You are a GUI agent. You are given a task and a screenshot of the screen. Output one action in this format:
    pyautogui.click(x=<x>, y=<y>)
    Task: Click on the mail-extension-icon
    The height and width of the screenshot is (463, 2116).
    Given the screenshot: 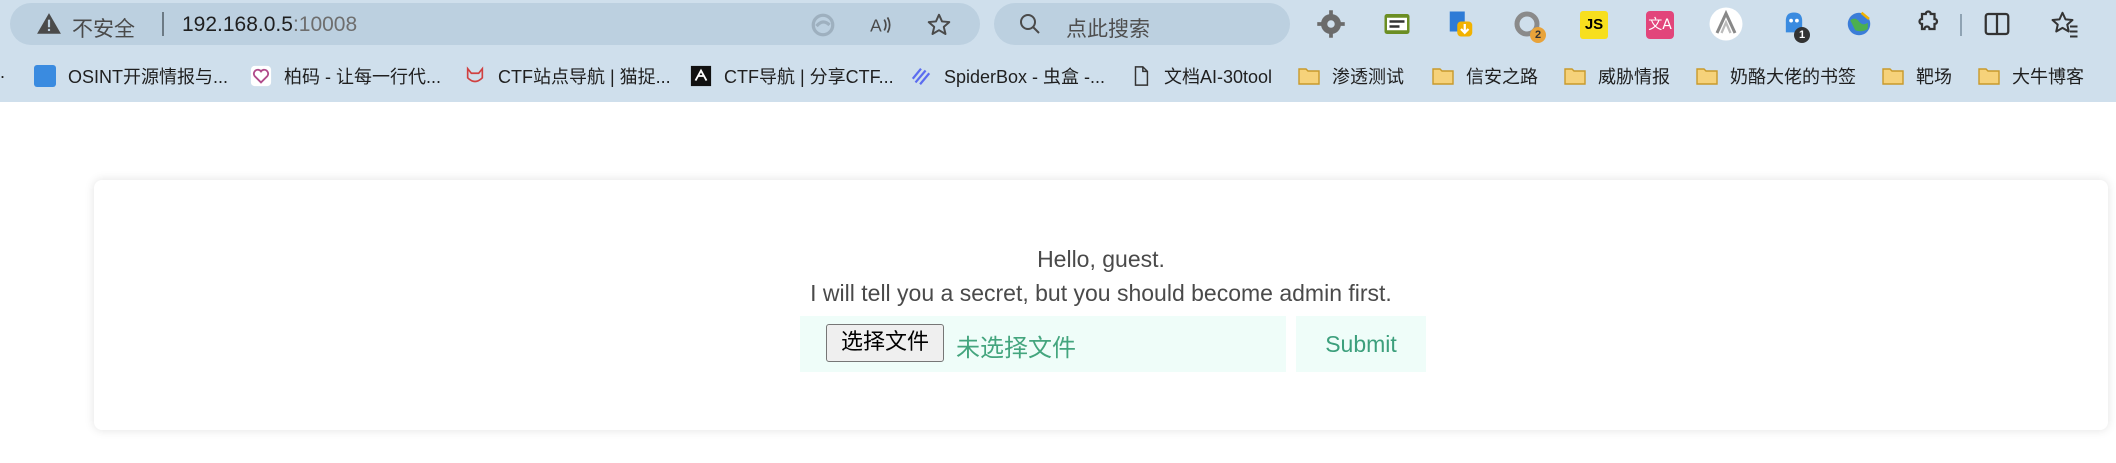 What is the action you would take?
    pyautogui.click(x=1397, y=24)
    